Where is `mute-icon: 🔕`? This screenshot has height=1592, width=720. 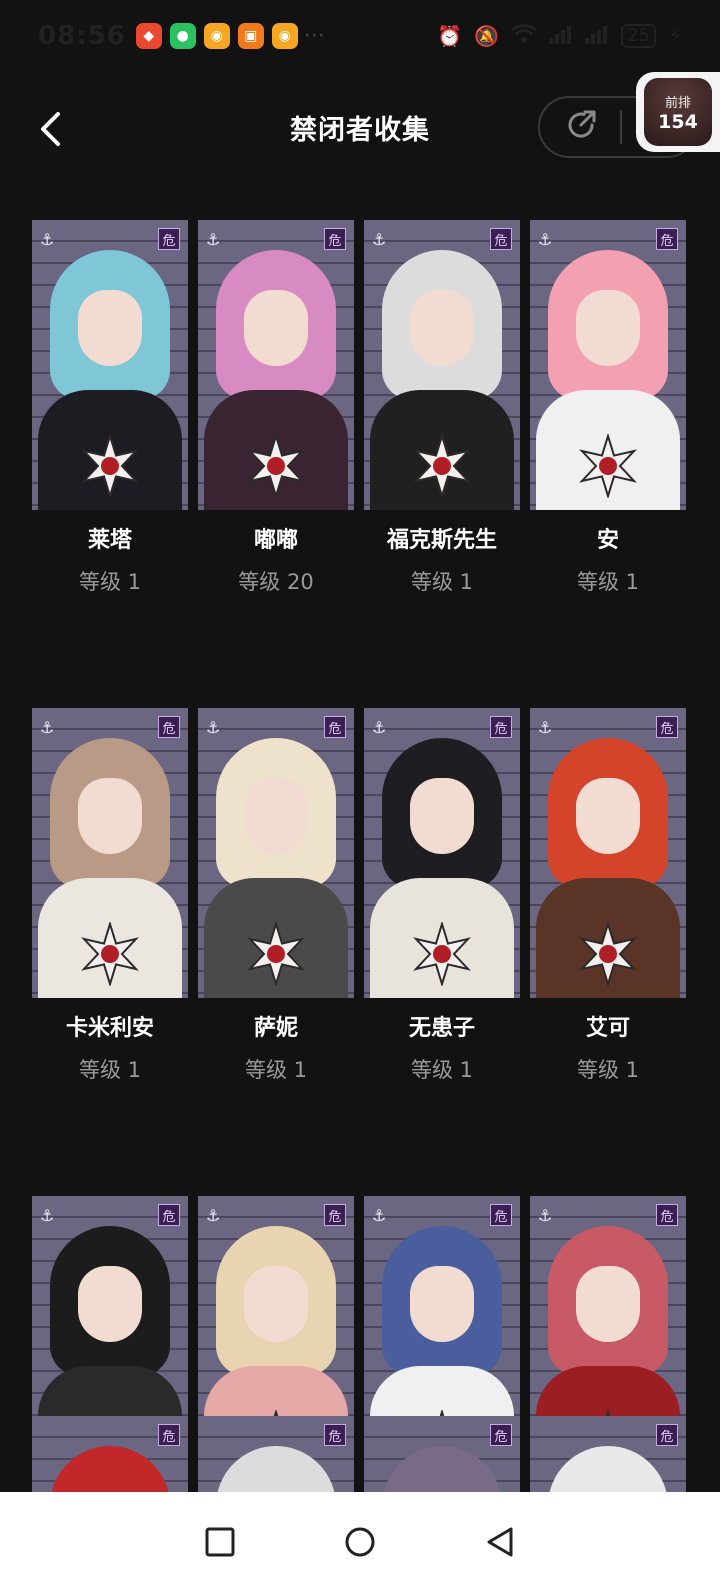
mute-icon: 🔕 is located at coordinates (487, 36).